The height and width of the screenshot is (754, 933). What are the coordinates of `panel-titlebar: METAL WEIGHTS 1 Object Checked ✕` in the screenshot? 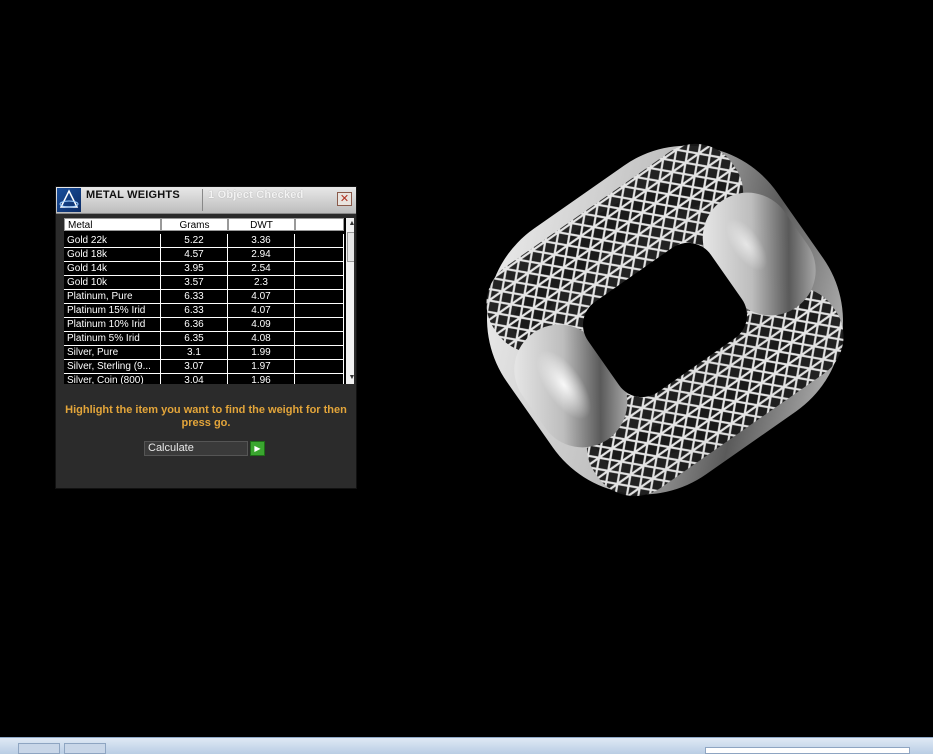 It's located at (206, 200).